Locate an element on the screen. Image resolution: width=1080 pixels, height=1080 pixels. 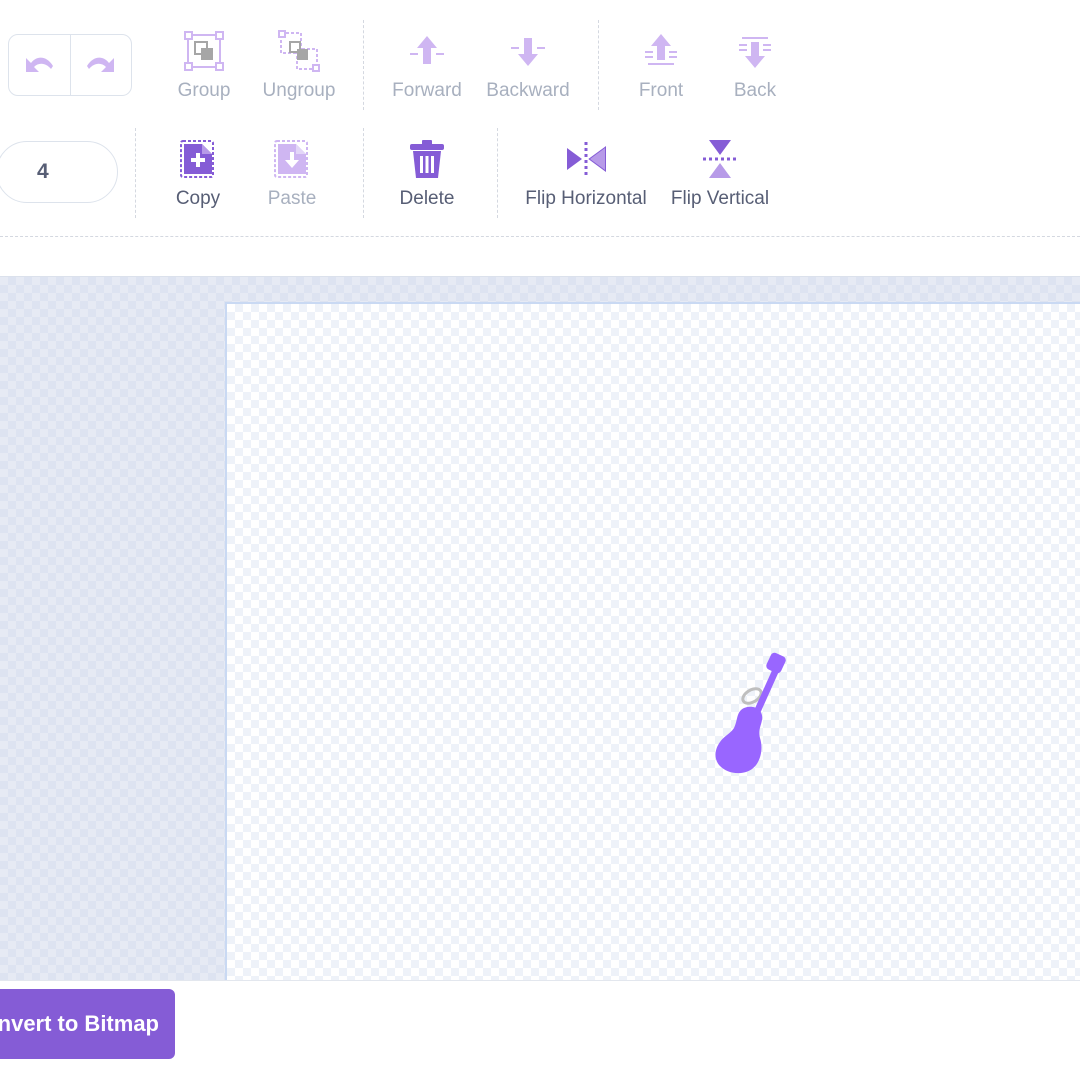
flip-vertical-label: Flip Vertical is located at coordinates (720, 198).